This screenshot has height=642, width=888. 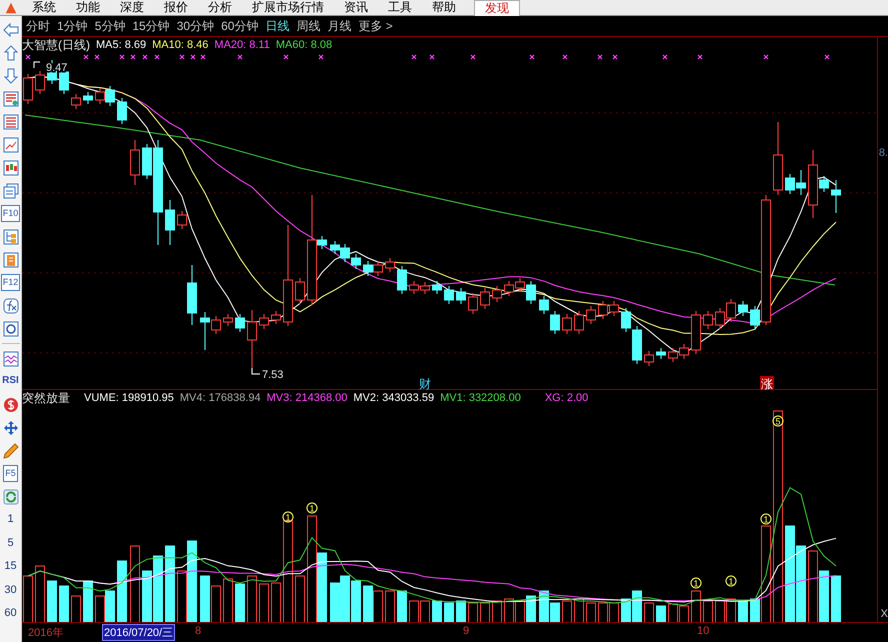 I want to click on line-chart-icon, so click(x=10, y=144).